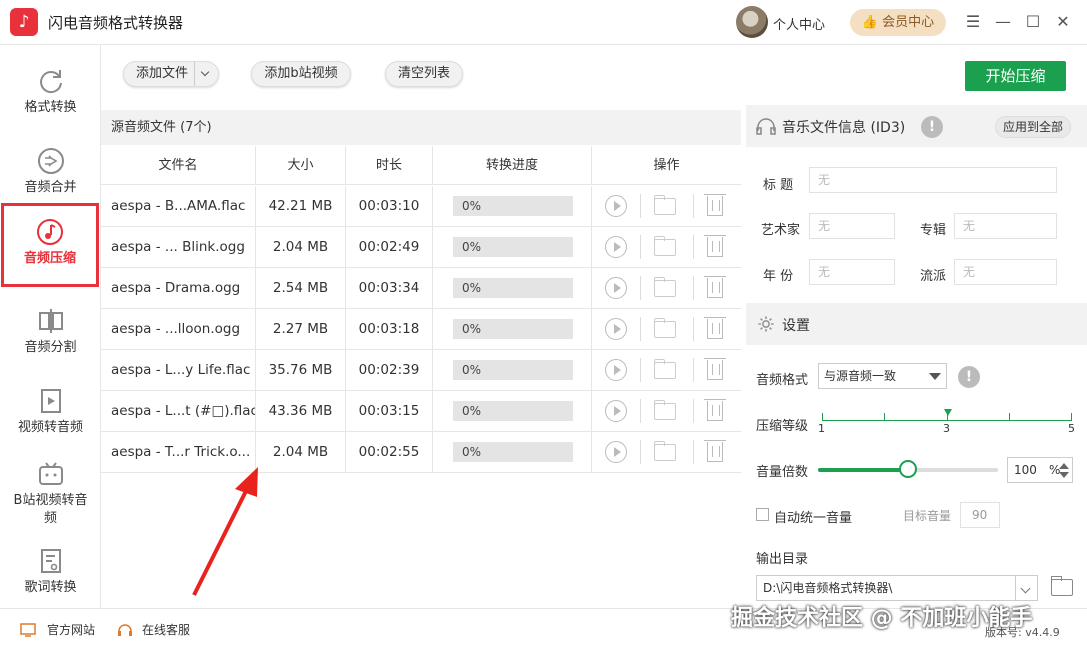 The image size is (1087, 648). Describe the element at coordinates (301, 288) in the screenshot. I see `file-size-cell: 2.54 MB` at that location.